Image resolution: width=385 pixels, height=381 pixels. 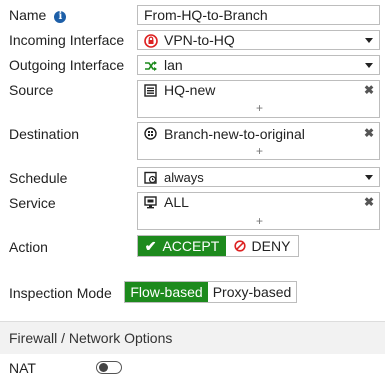 What do you see at coordinates (151, 66) in the screenshot?
I see `switch-ports-icon` at bounding box center [151, 66].